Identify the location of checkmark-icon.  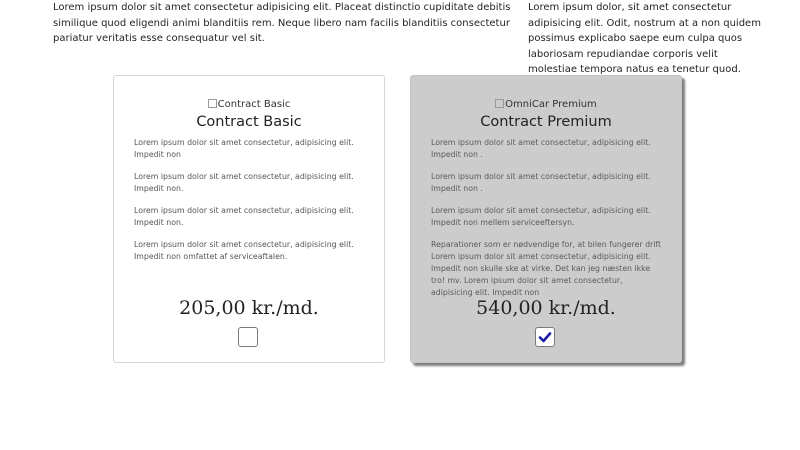
(545, 337).